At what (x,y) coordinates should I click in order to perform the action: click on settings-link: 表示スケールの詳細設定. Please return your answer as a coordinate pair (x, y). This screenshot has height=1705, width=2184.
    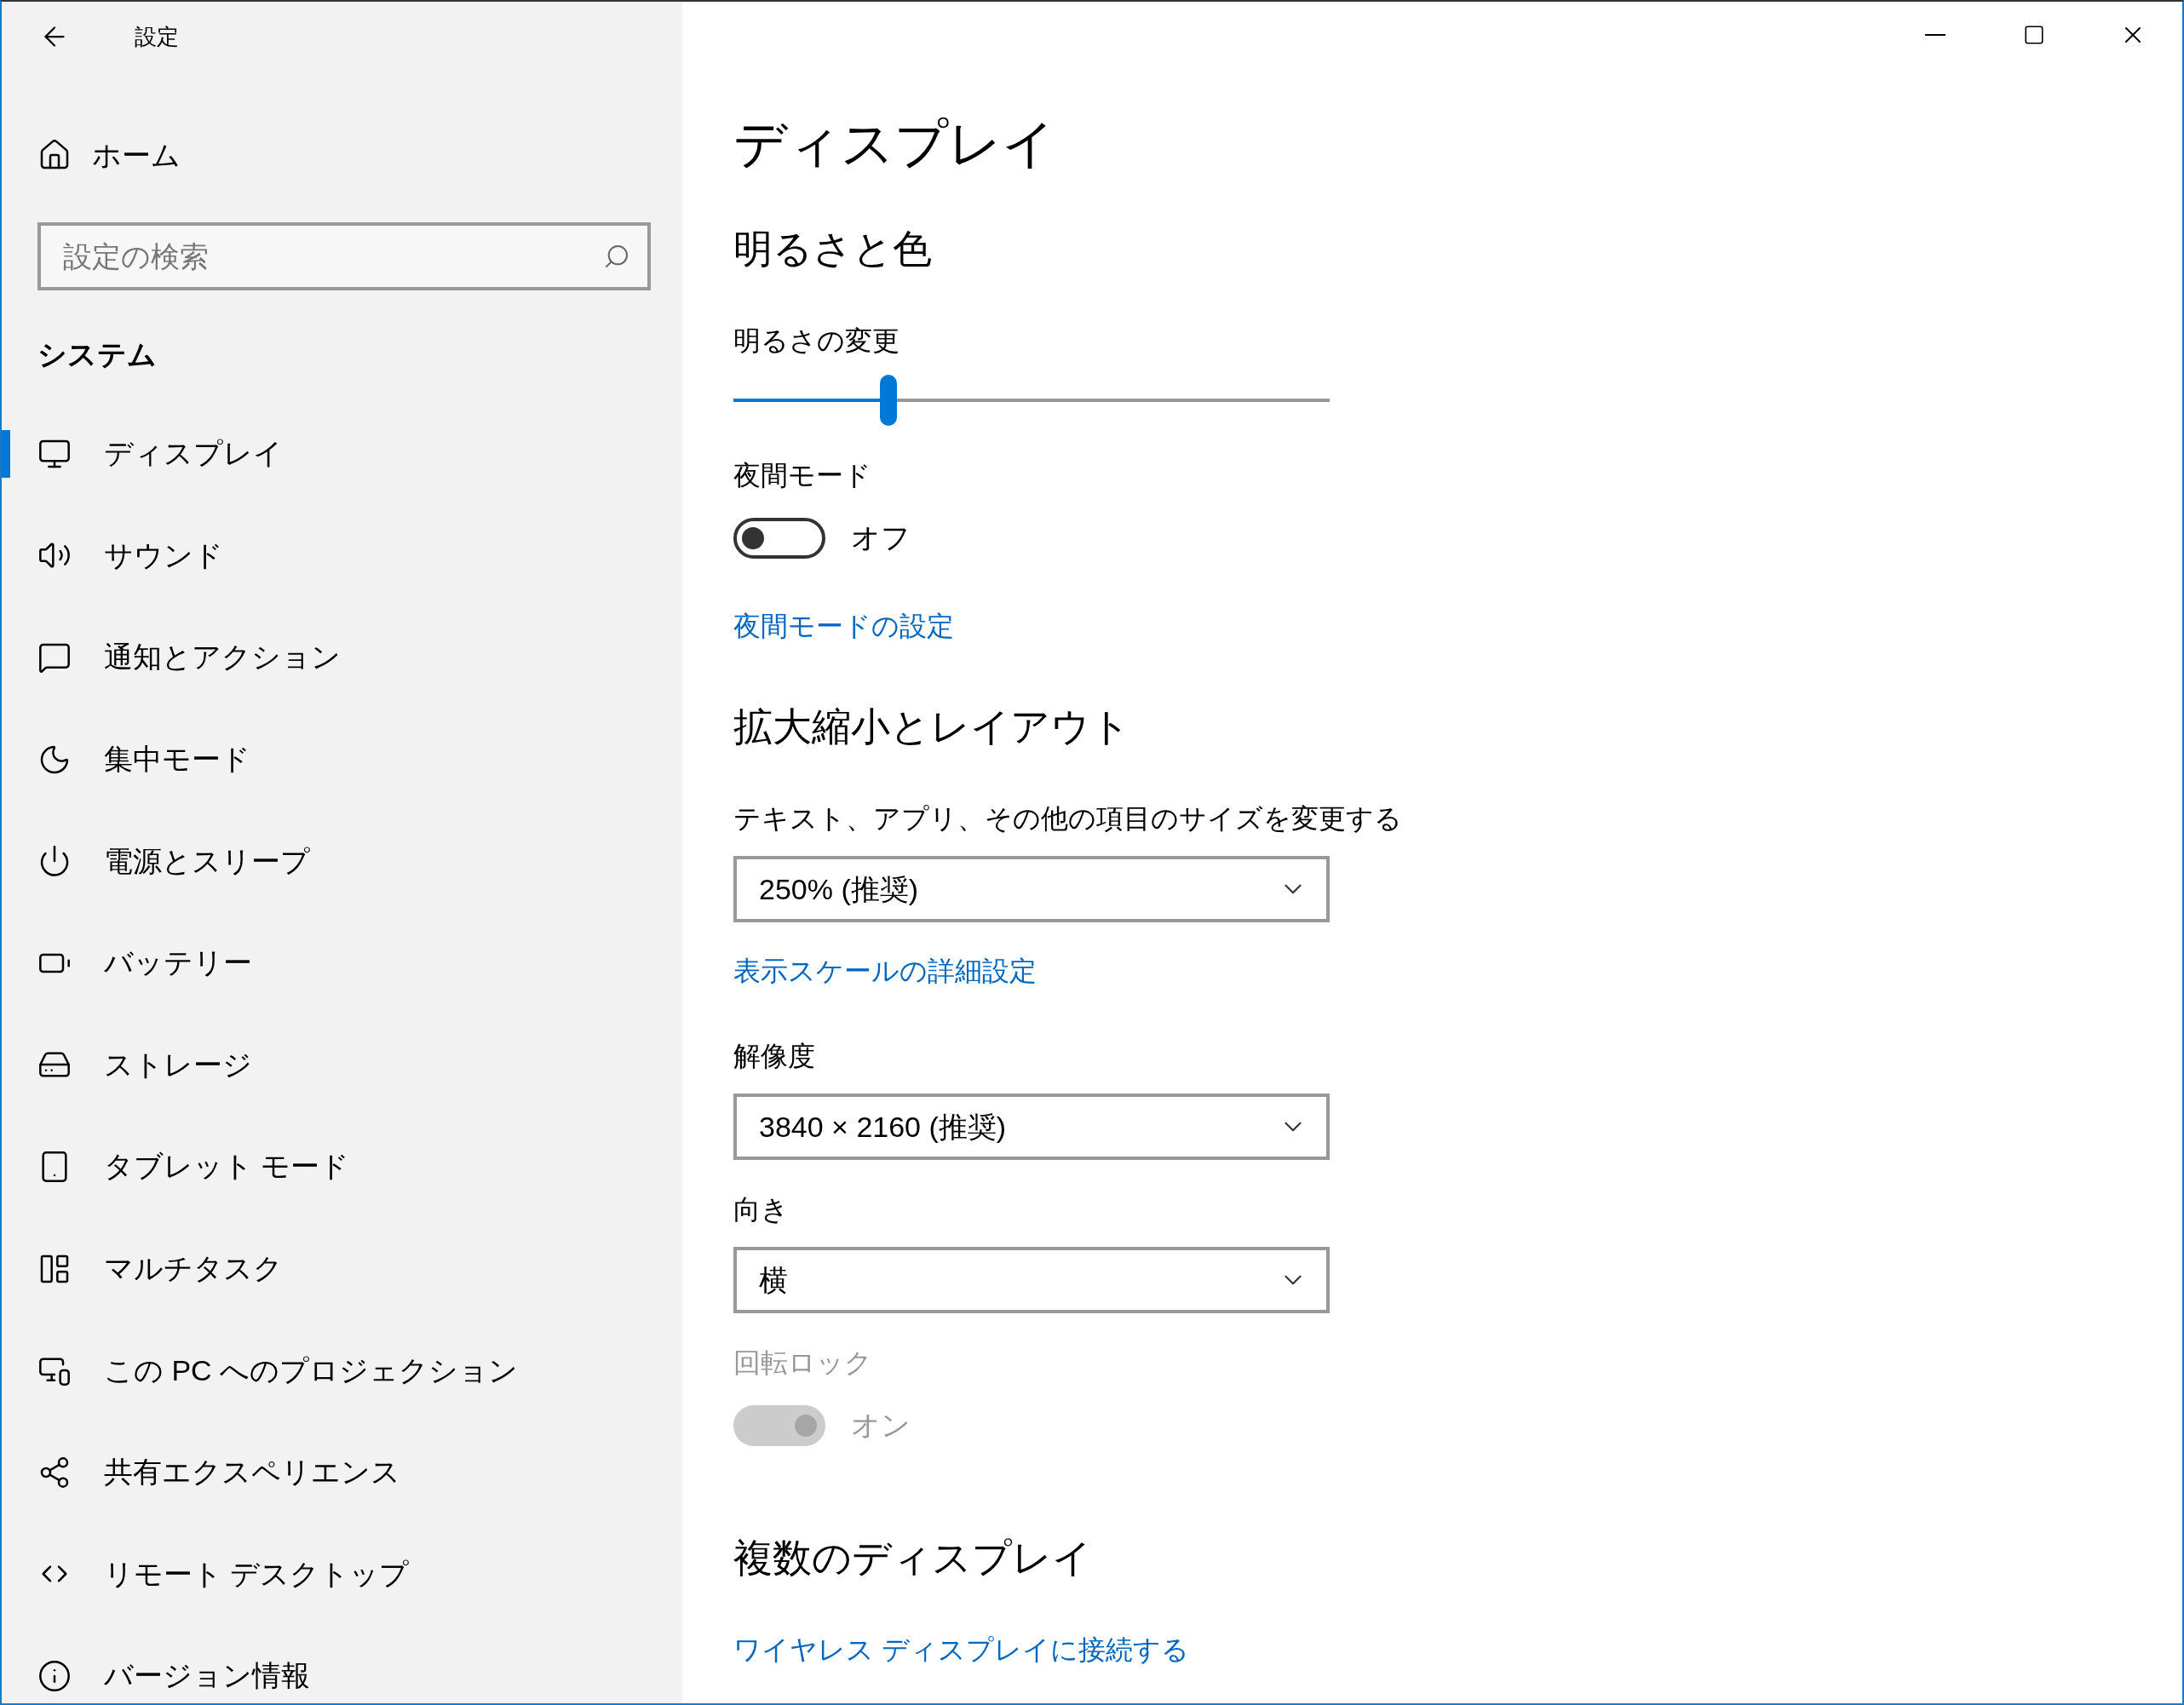
    Looking at the image, I should click on (885, 971).